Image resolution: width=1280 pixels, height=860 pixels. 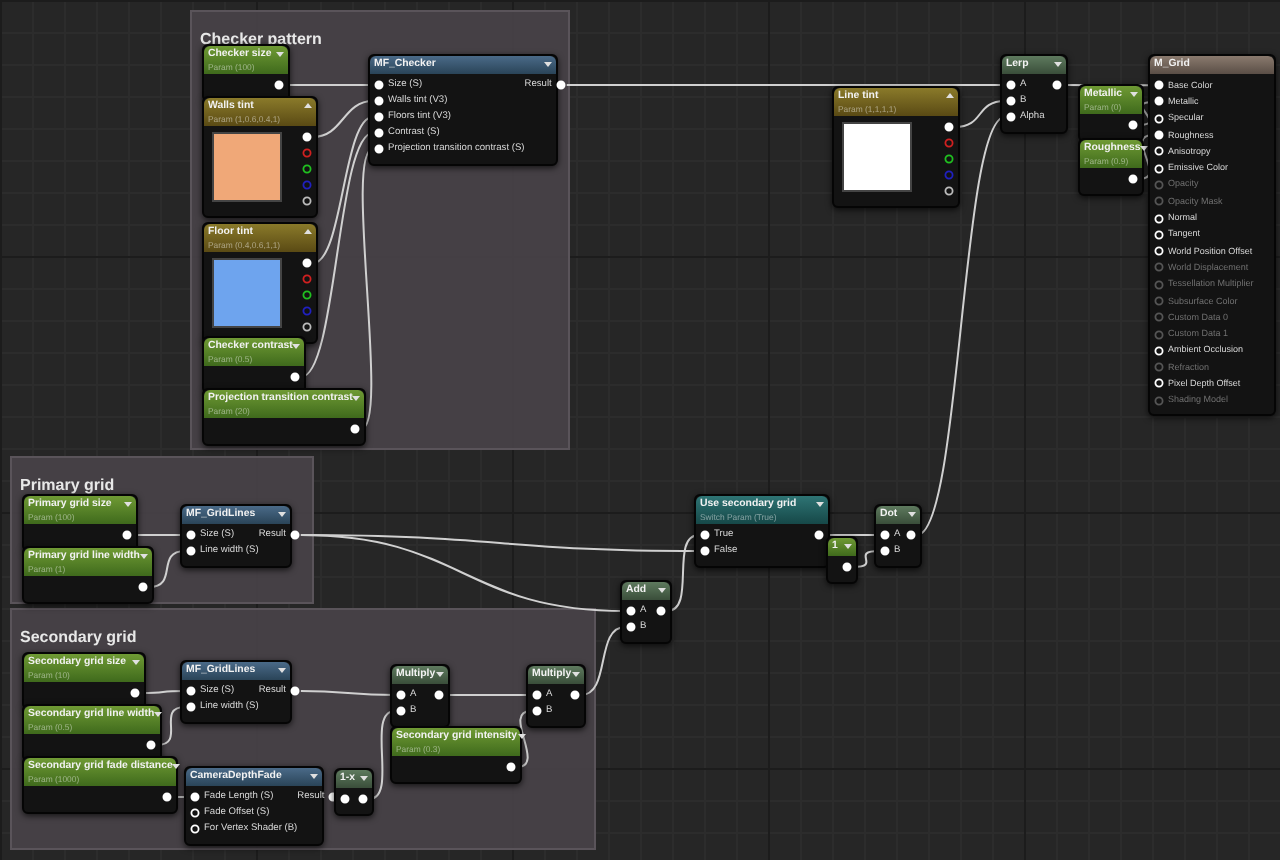 I want to click on graph-node, so click(x=1212, y=235).